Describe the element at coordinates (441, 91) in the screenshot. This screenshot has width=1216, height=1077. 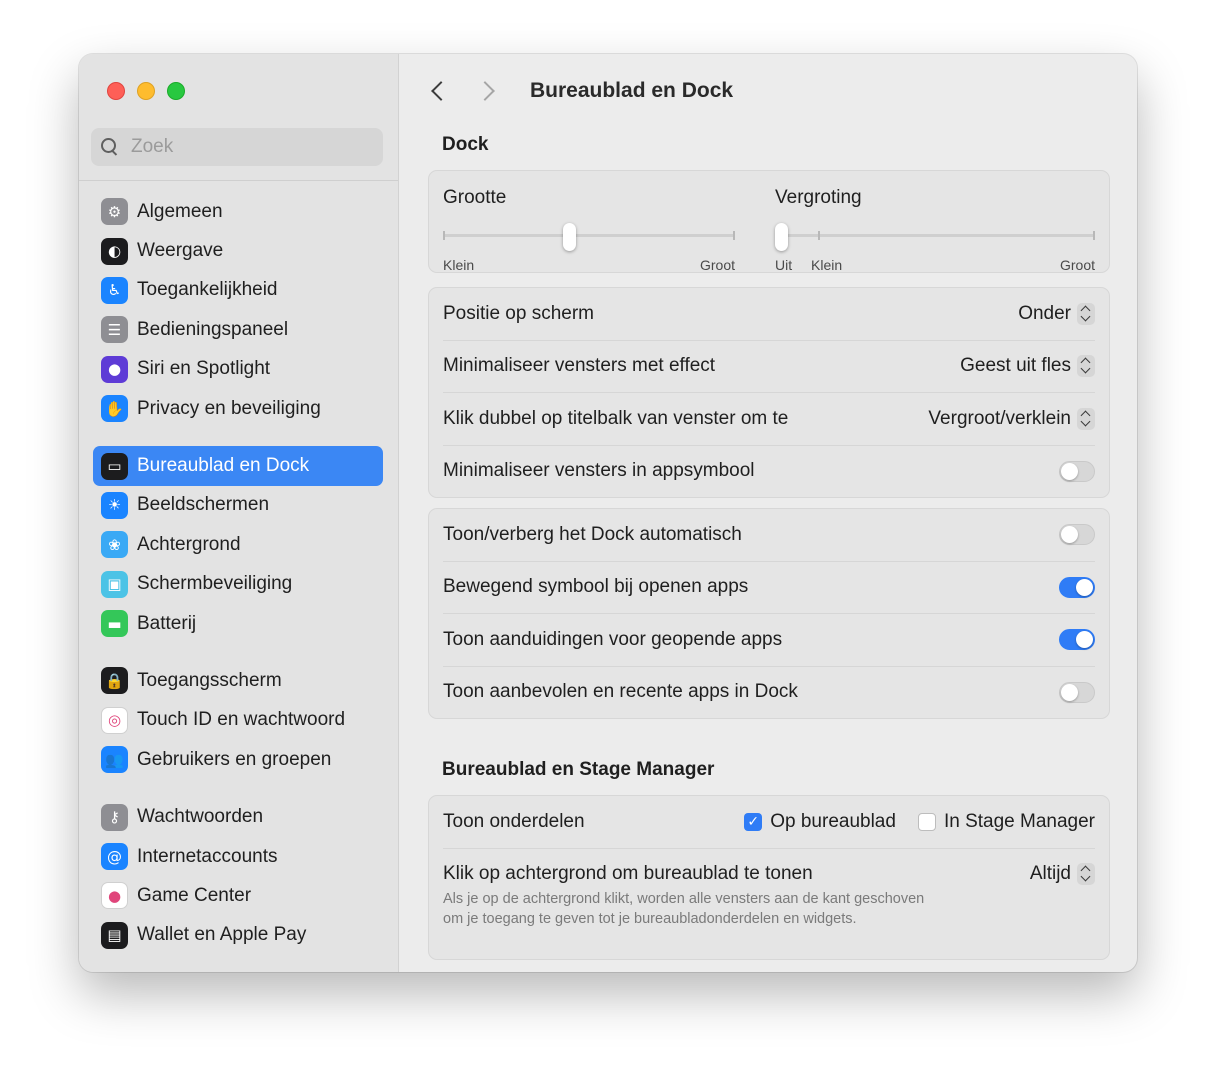
I see `chevron-left-icon` at that location.